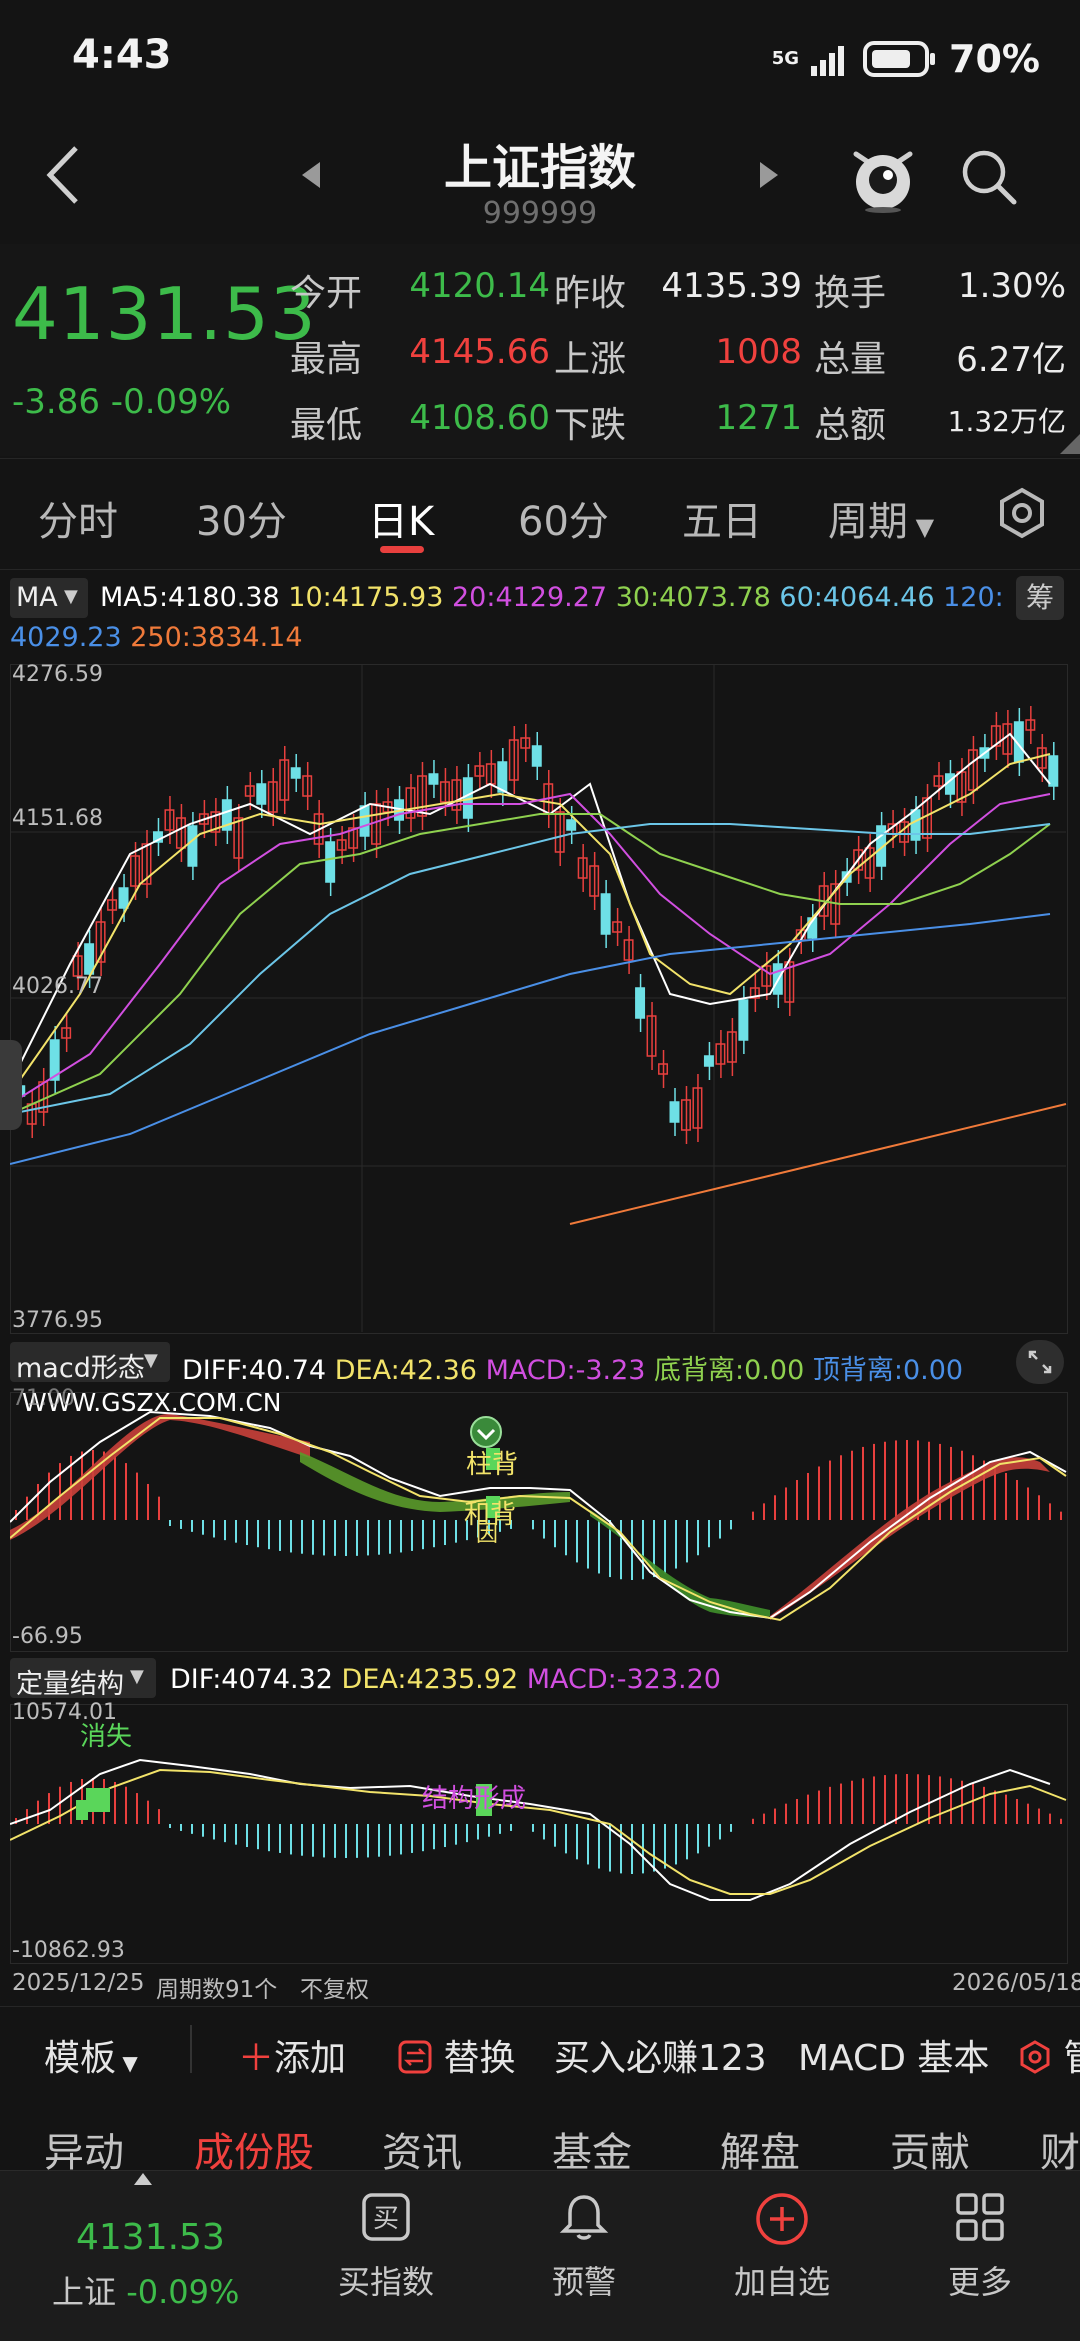 The width and height of the screenshot is (1080, 2341). What do you see at coordinates (143, 2179) in the screenshot?
I see `caret-up-icon` at bounding box center [143, 2179].